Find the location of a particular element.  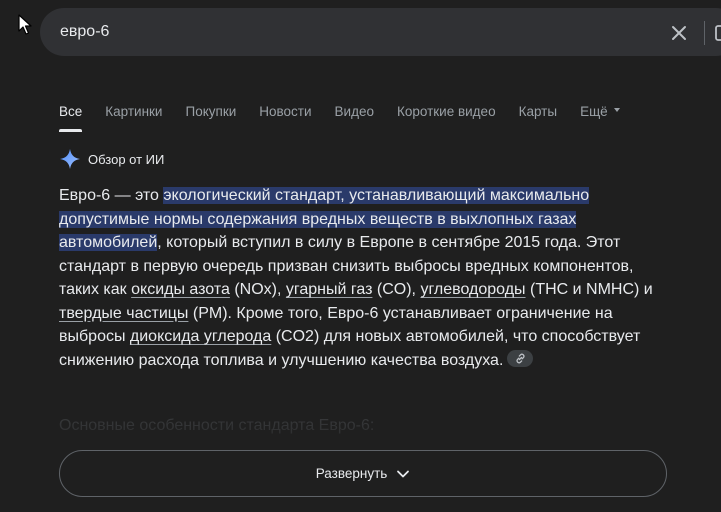

tab-maps: Карты is located at coordinates (538, 117).